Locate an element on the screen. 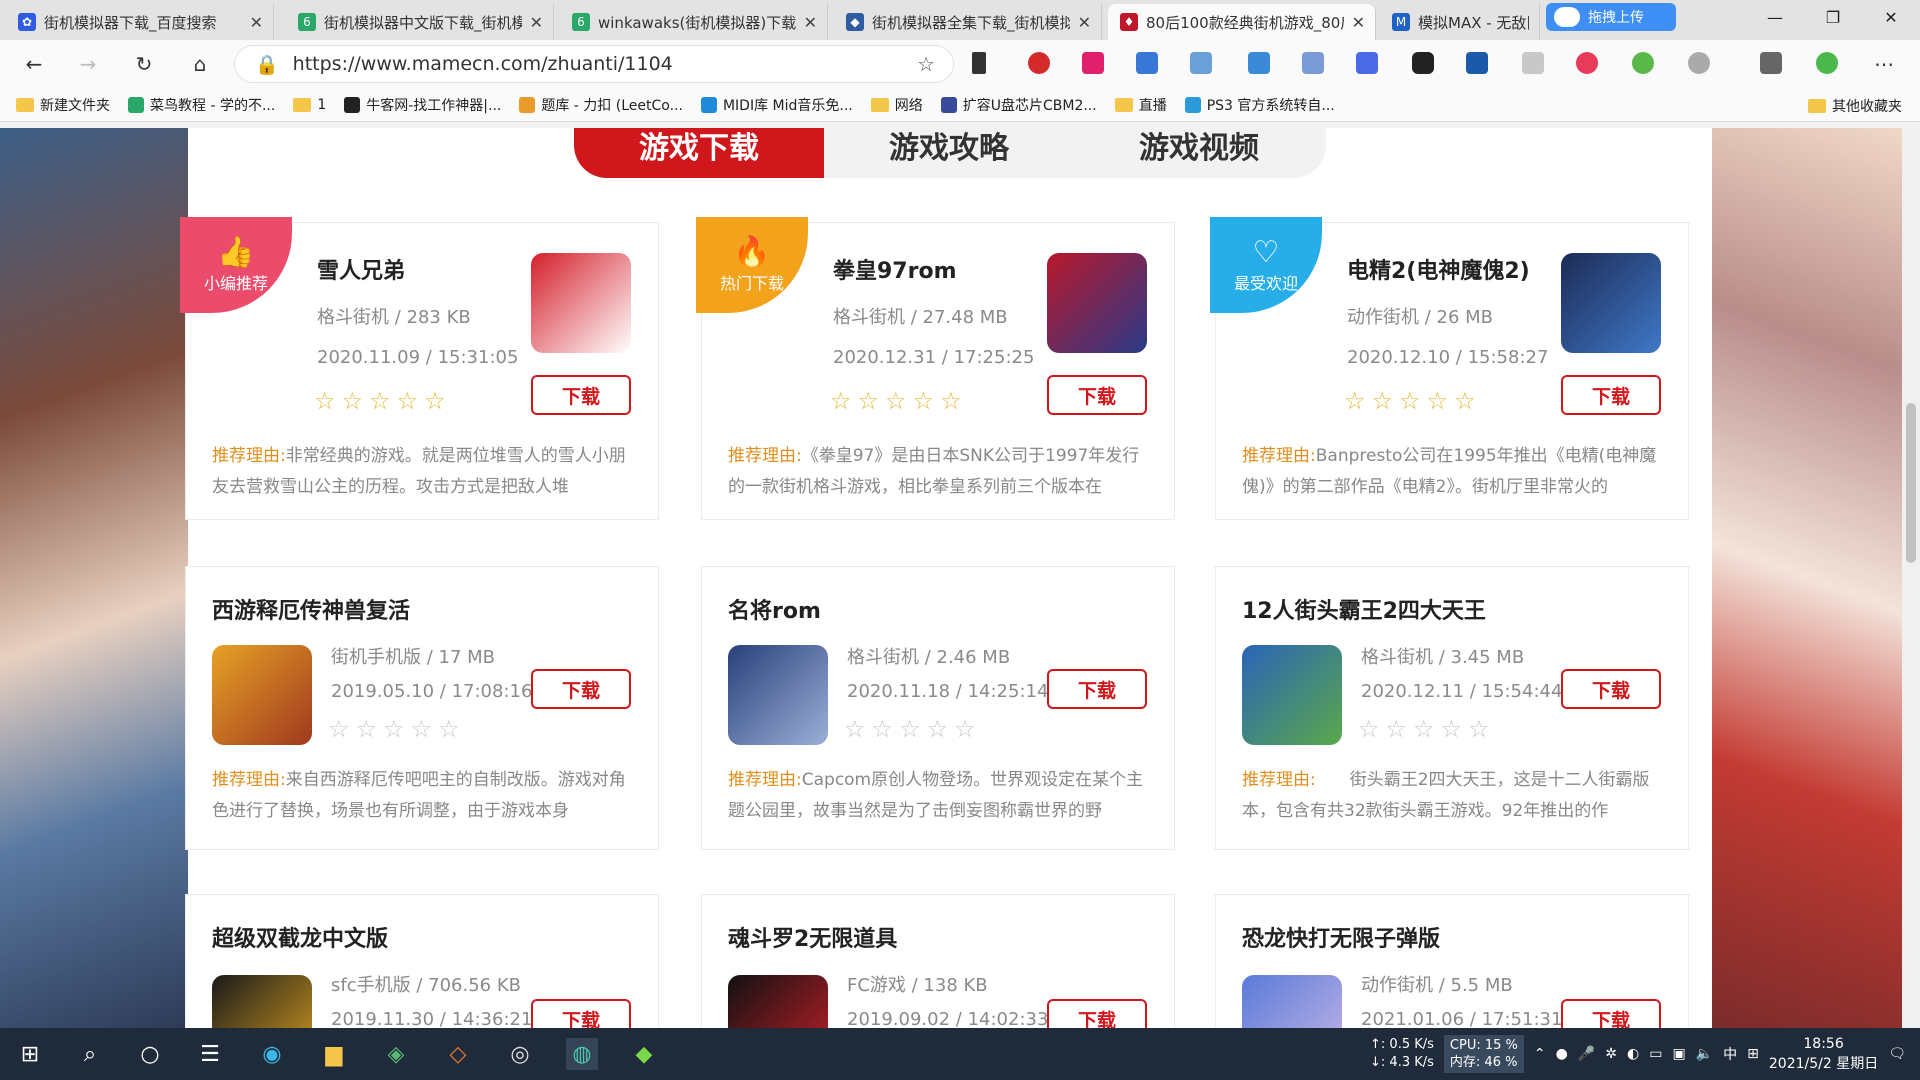 The width and height of the screenshot is (1920, 1080). scrollbar-thumb is located at coordinates (1911, 483).